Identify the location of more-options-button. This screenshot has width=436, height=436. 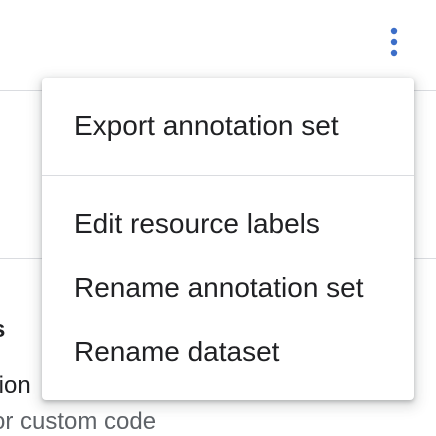
(394, 42).